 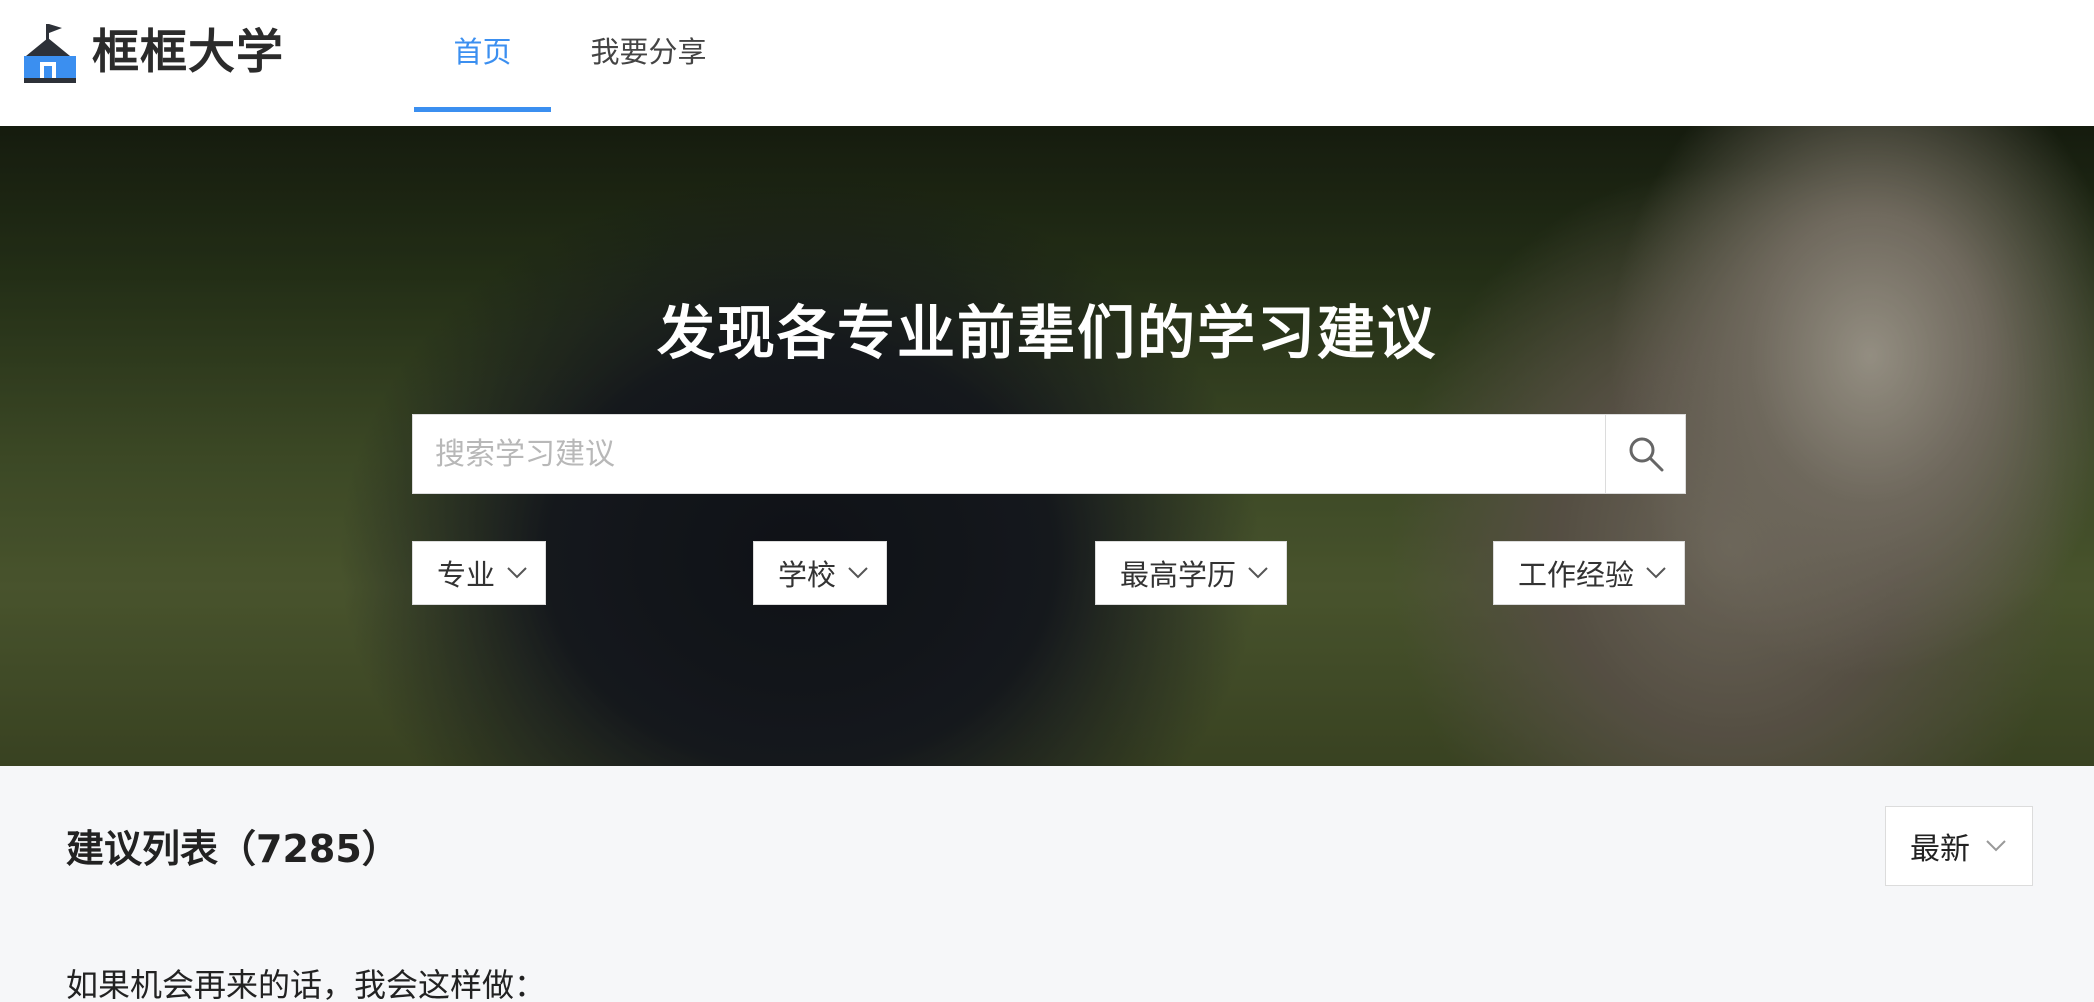 I want to click on sort-dropdown: 最新, so click(x=1959, y=846).